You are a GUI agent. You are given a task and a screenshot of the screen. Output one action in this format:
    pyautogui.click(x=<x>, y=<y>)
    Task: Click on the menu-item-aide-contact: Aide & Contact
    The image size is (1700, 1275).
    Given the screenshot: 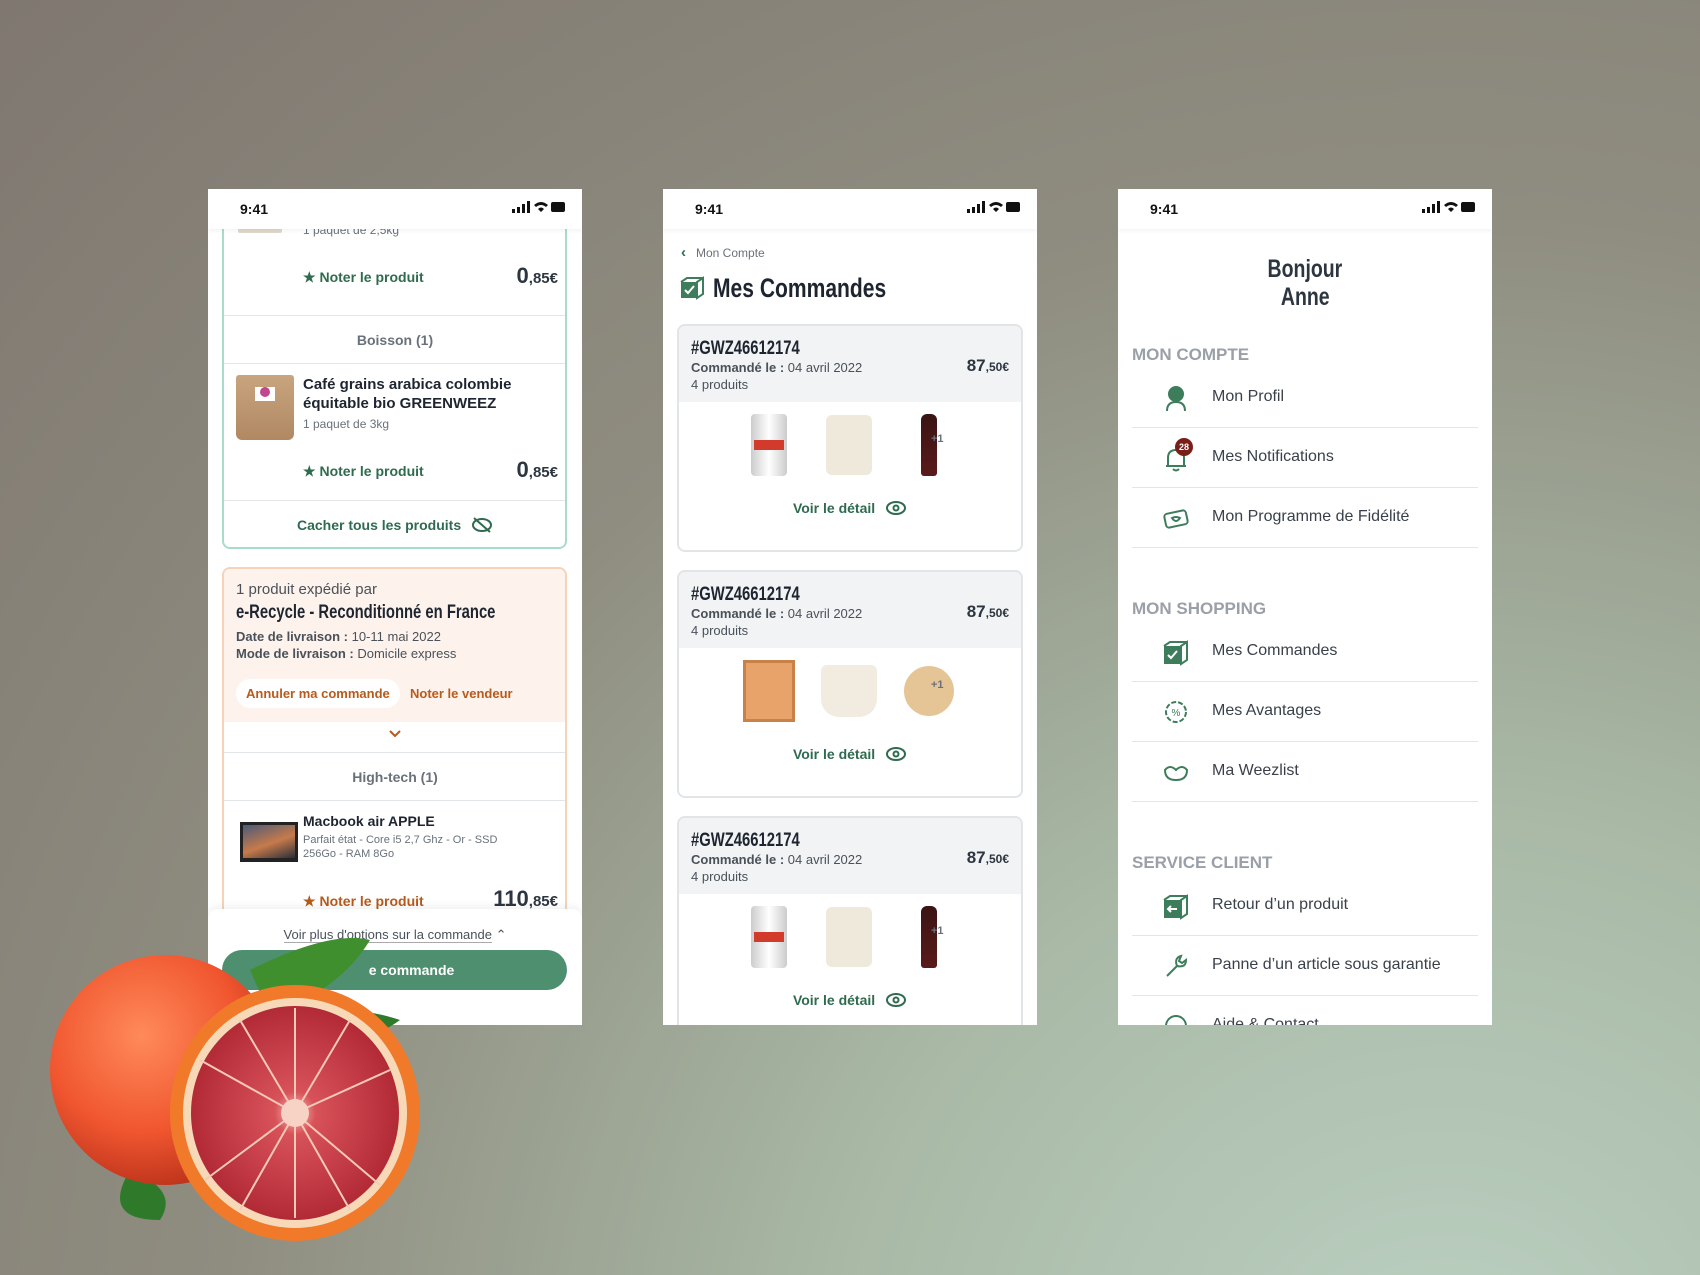 What is the action you would take?
    pyautogui.click(x=1305, y=1010)
    